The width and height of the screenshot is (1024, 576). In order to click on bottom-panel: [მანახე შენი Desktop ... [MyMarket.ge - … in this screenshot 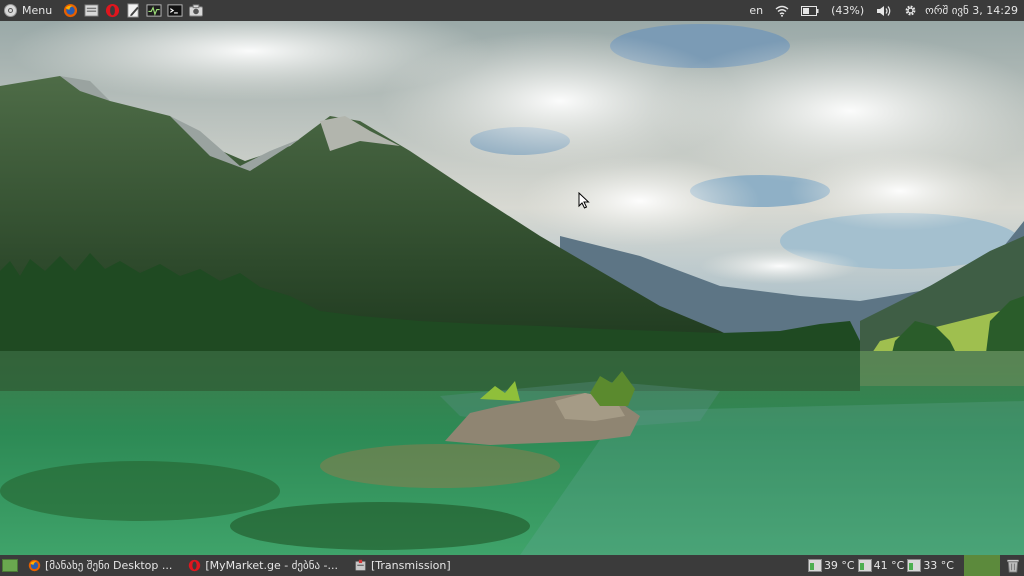, I will do `click(512, 565)`.